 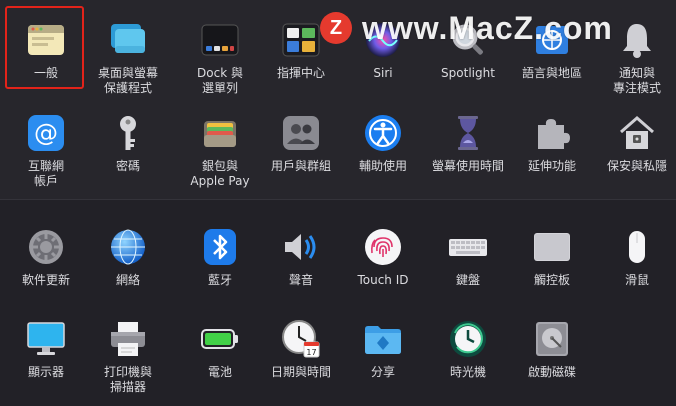 I want to click on pane-label: Dock 與 選單列, so click(x=220, y=80).